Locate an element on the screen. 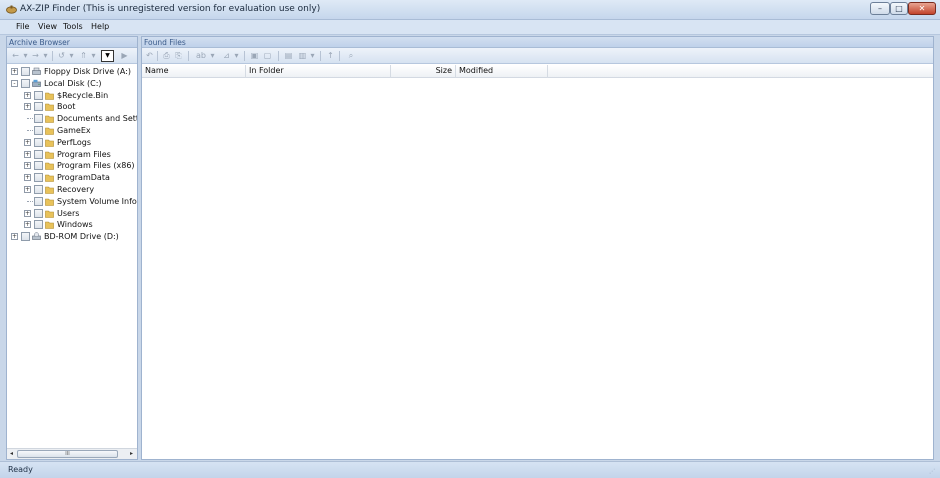 This screenshot has height=478, width=940. tree-item: + Program Files (x86) is located at coordinates (72, 166).